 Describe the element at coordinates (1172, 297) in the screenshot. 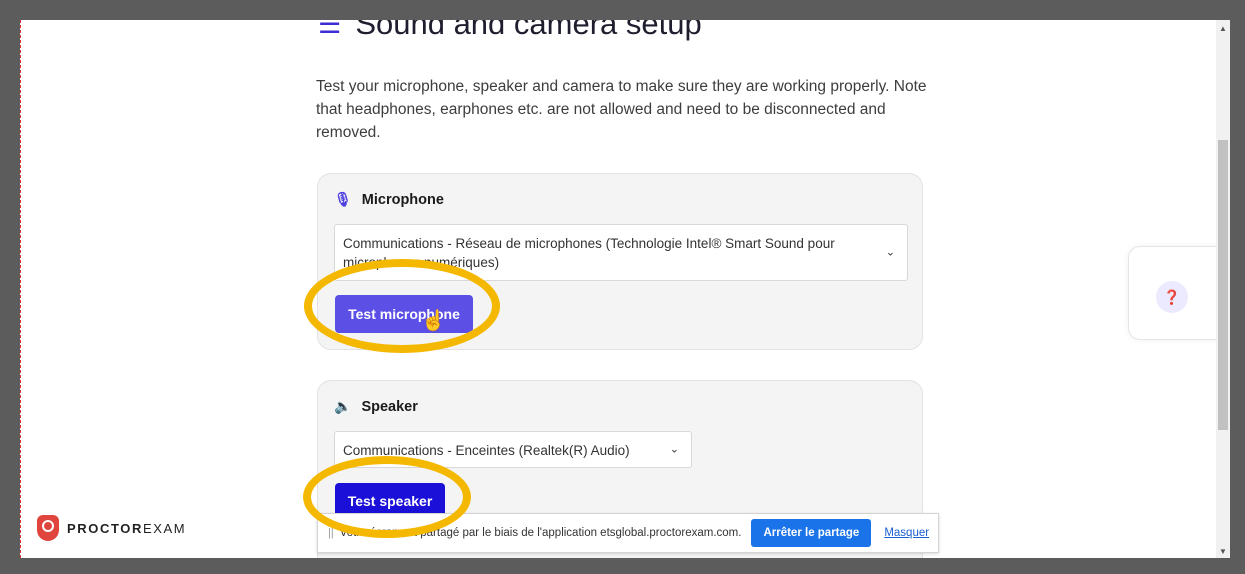

I see `help-icon: ❓` at that location.